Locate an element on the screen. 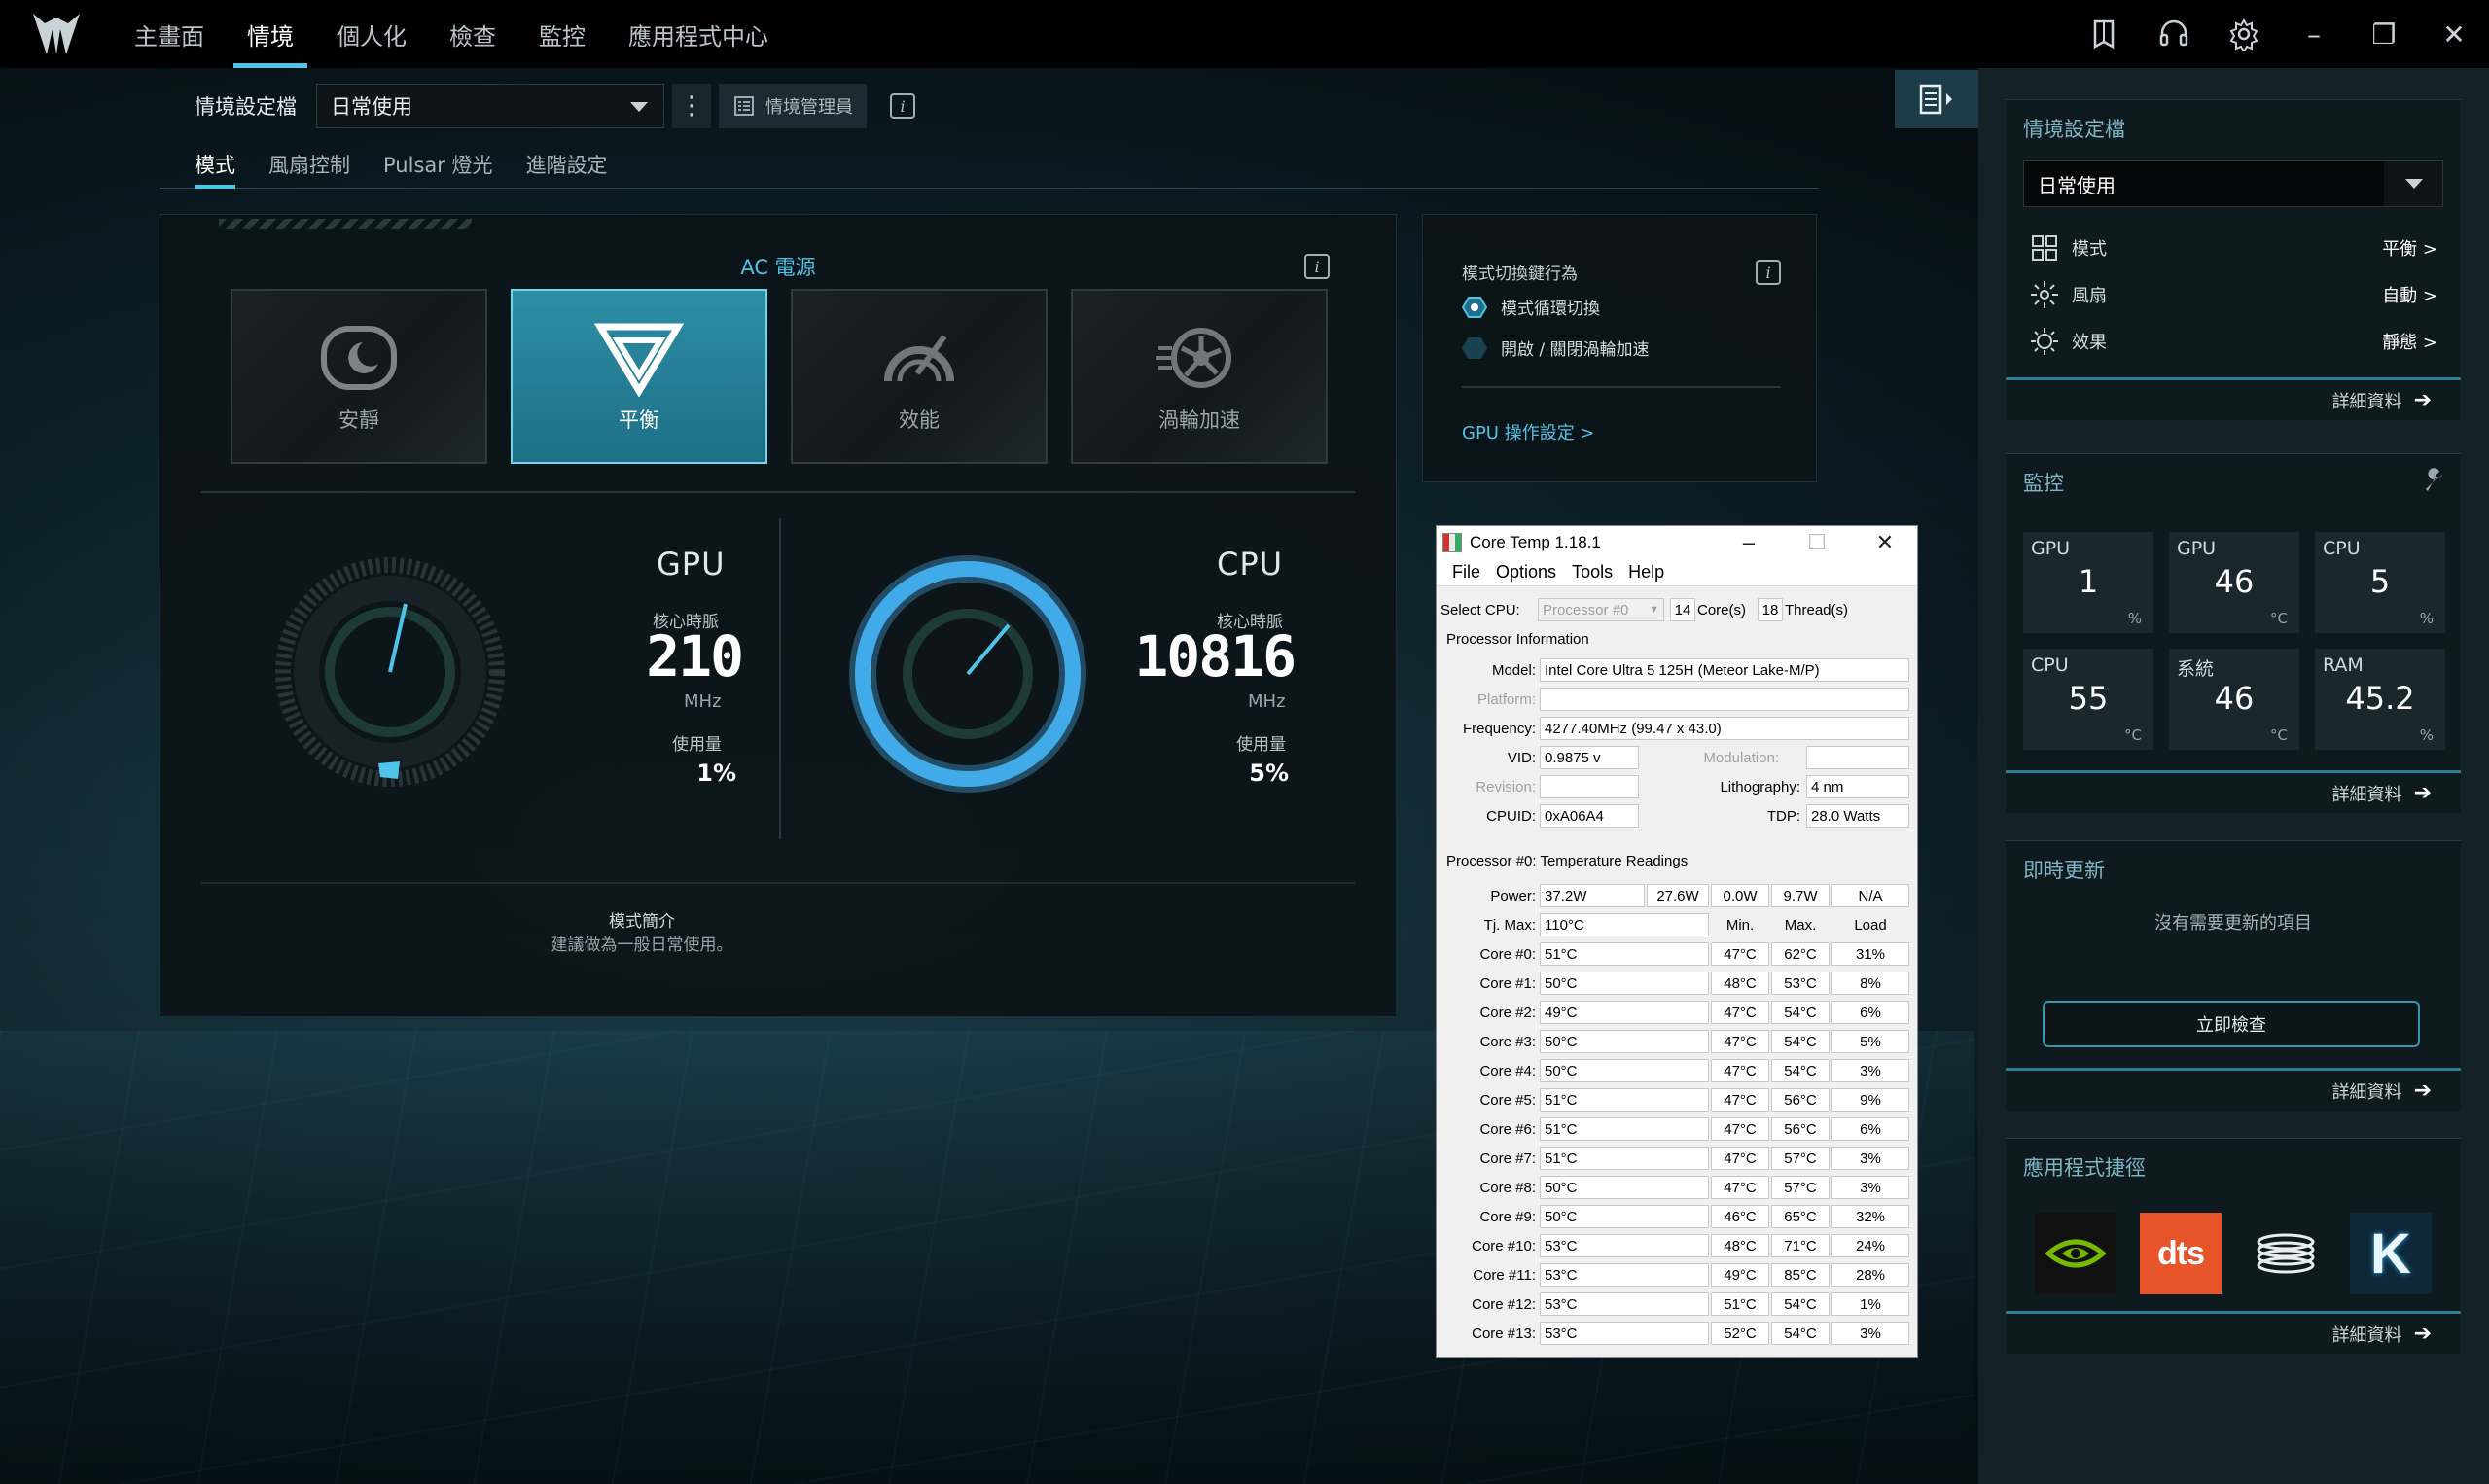 The width and height of the screenshot is (2489, 1484). mode-description-text: 建議做為一般日常使用。 is located at coordinates (642, 946).